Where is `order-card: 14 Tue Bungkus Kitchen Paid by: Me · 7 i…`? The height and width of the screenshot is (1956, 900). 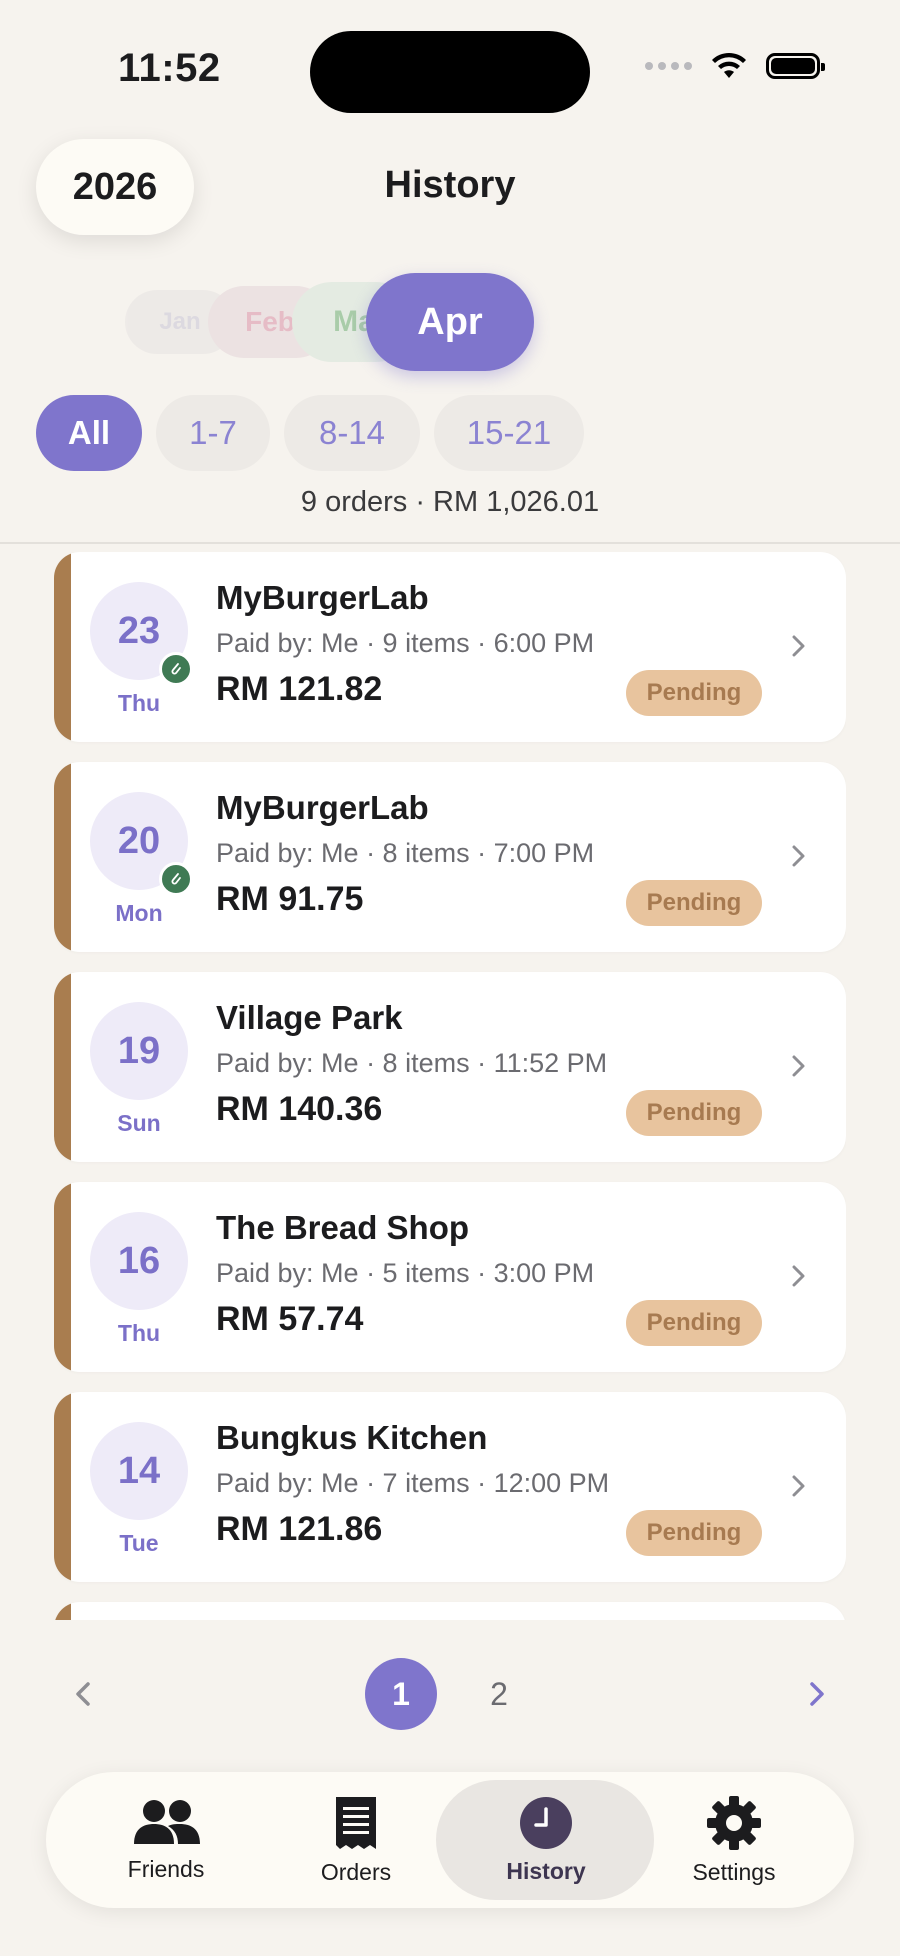 order-card: 14 Tue Bungkus Kitchen Paid by: Me · 7 i… is located at coordinates (450, 1487).